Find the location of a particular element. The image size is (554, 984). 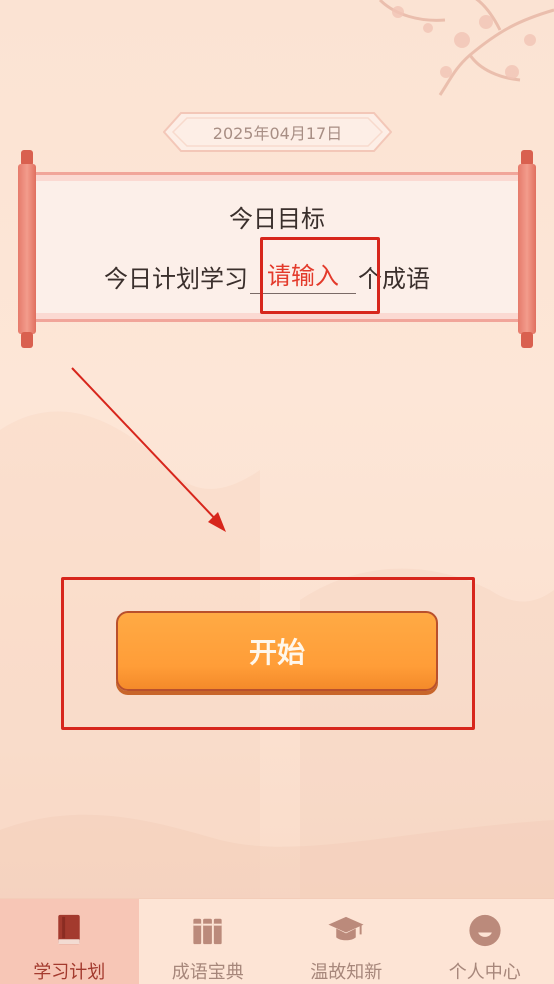

goal-title: 今日目标 is located at coordinates (277, 219).